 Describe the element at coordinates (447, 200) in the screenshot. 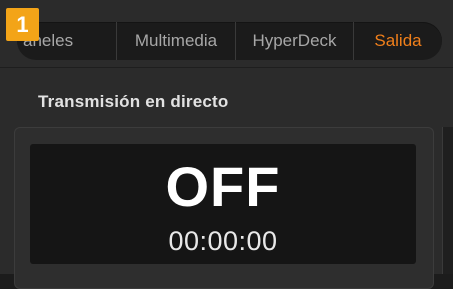

I see `side-panel-edge` at that location.